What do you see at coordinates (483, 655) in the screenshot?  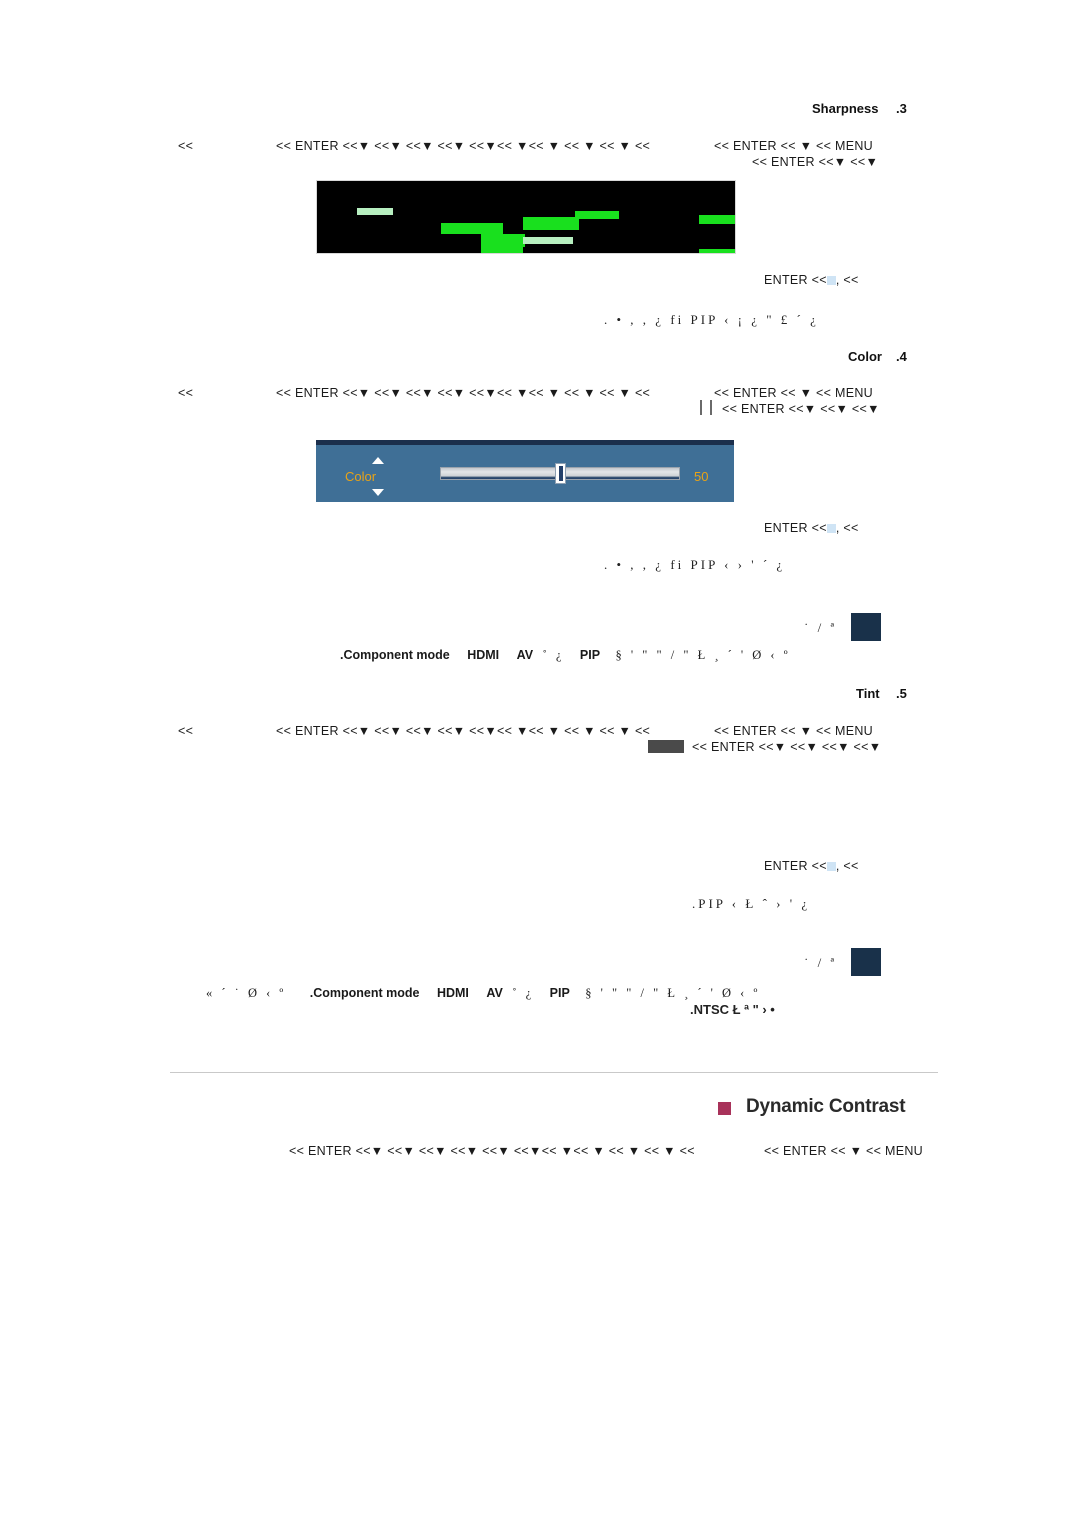 I see `mode-note-hdmi-color: HDMI` at bounding box center [483, 655].